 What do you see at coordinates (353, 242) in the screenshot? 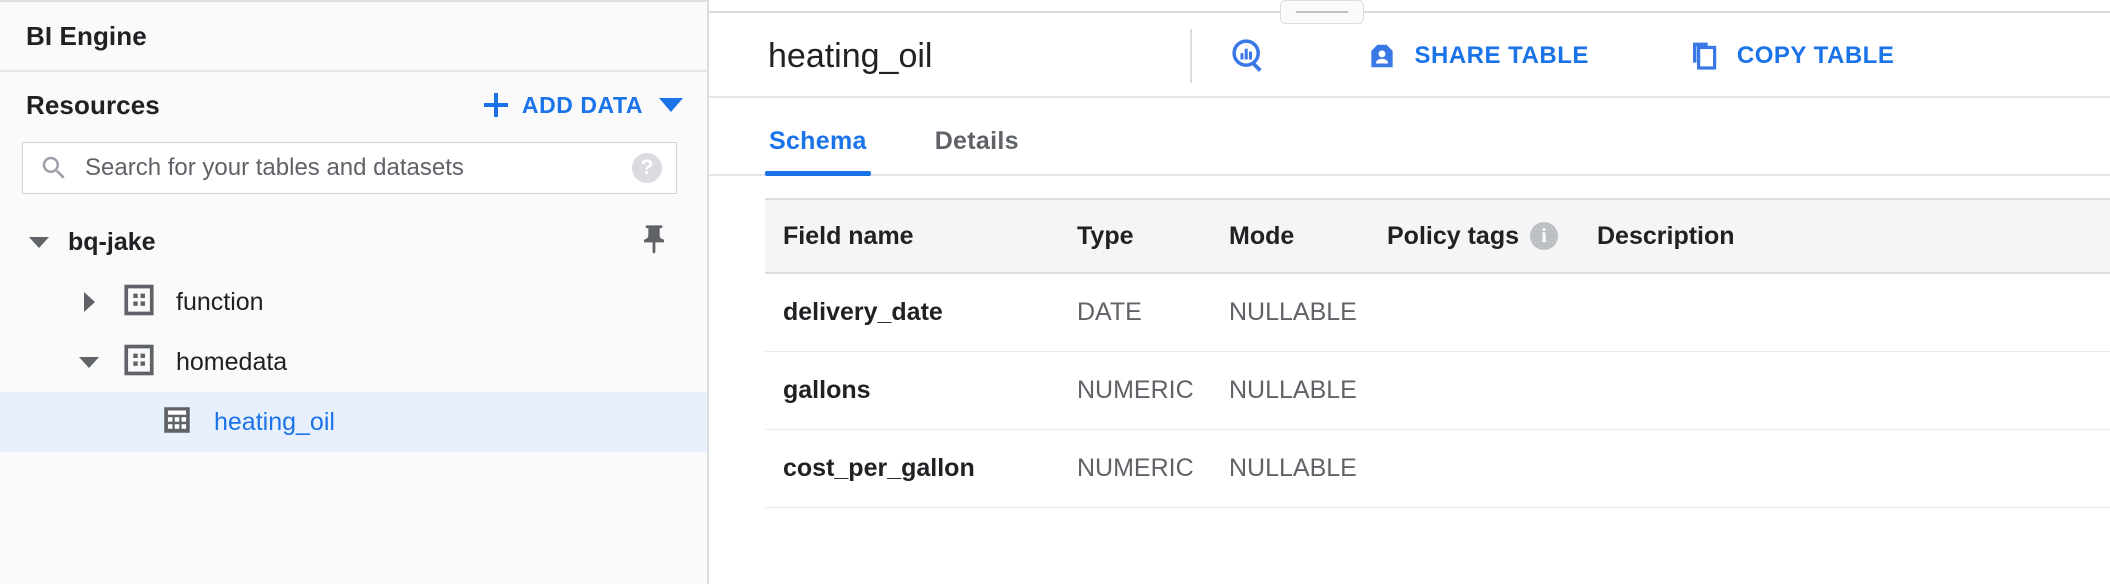
I see `tree-item-project: bq-jake` at bounding box center [353, 242].